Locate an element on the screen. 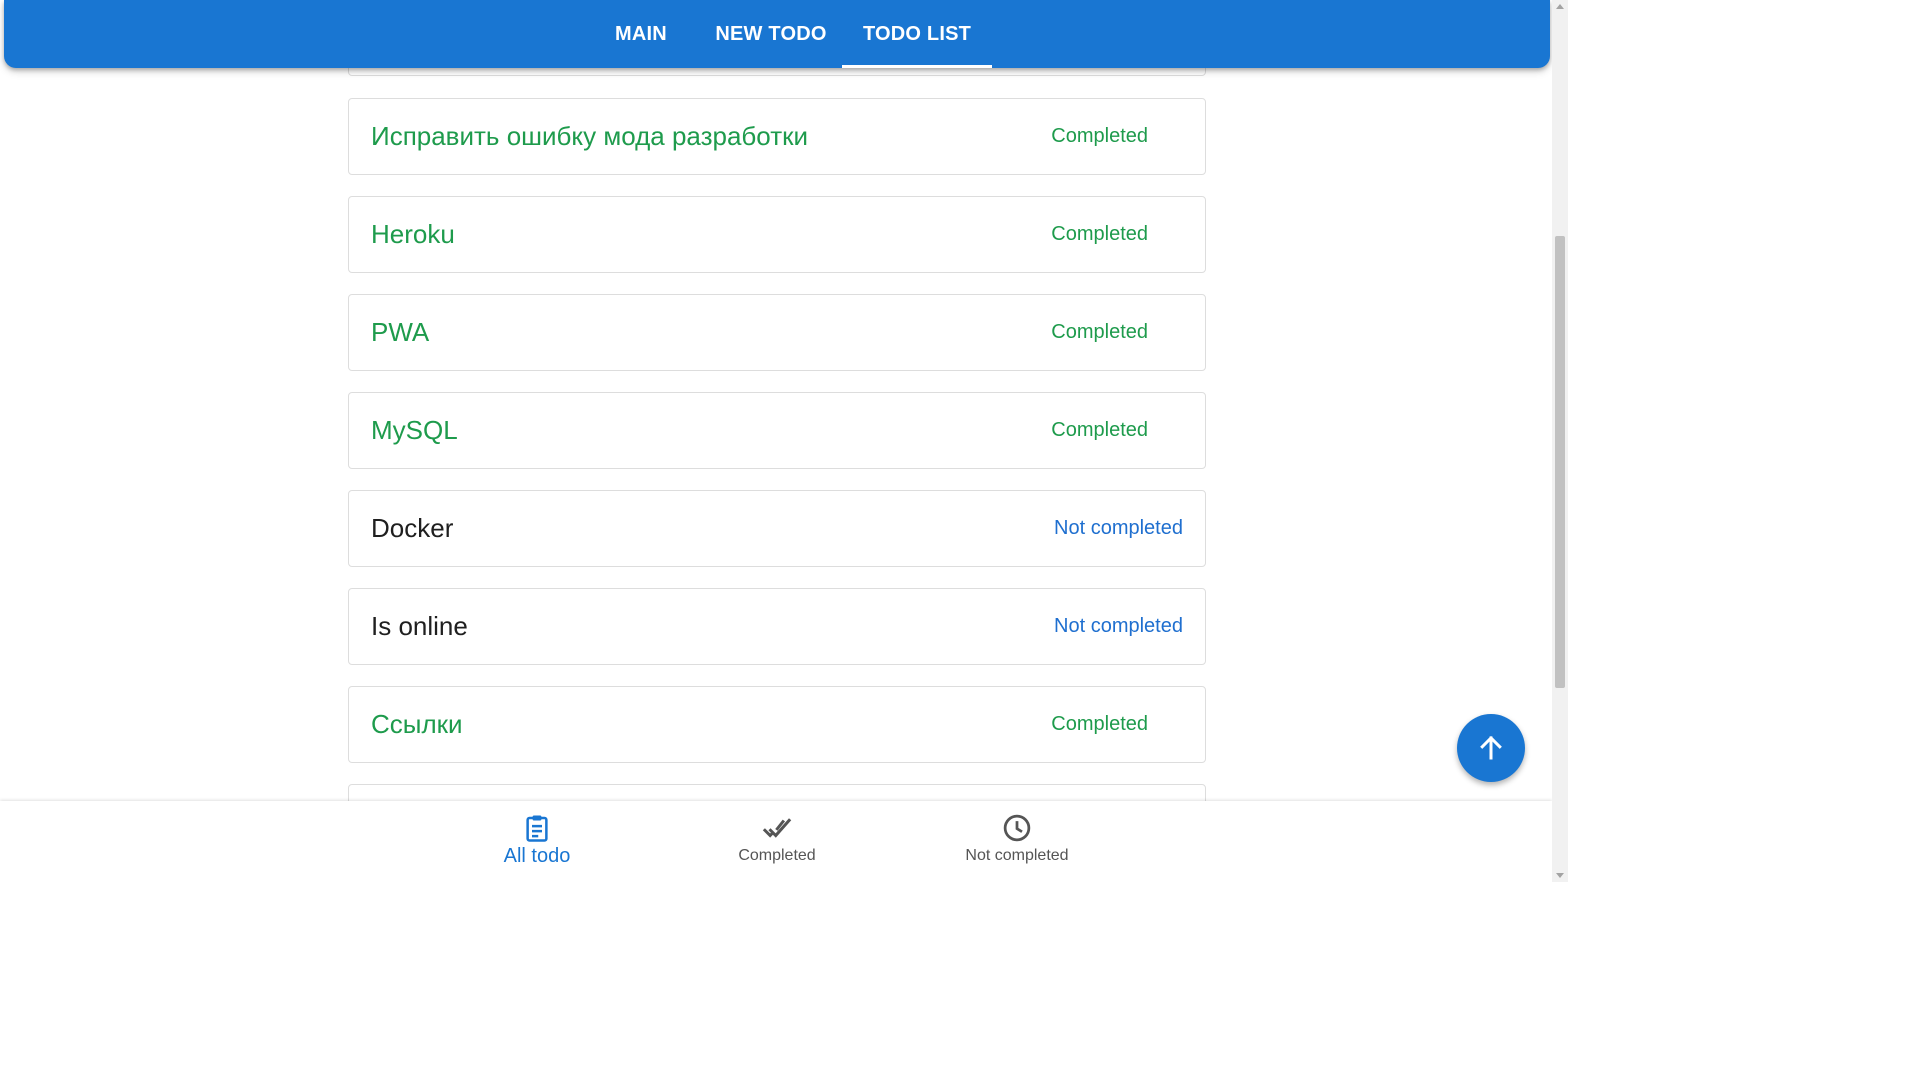 Image resolution: width=1920 pixels, height=1080 pixels. todo-card: Docker Not completed is located at coordinates (777, 528).